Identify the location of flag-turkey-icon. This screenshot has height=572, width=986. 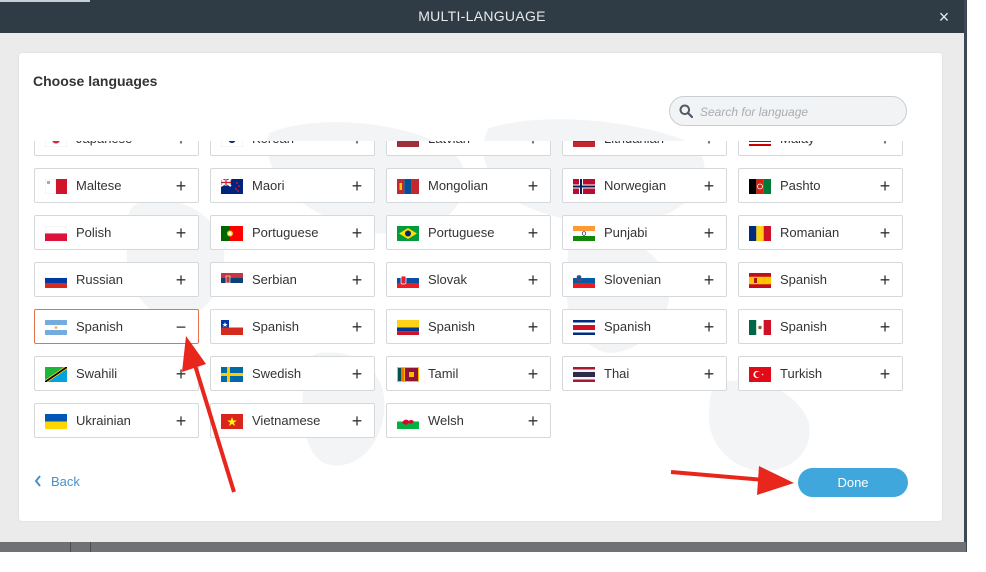
(760, 374).